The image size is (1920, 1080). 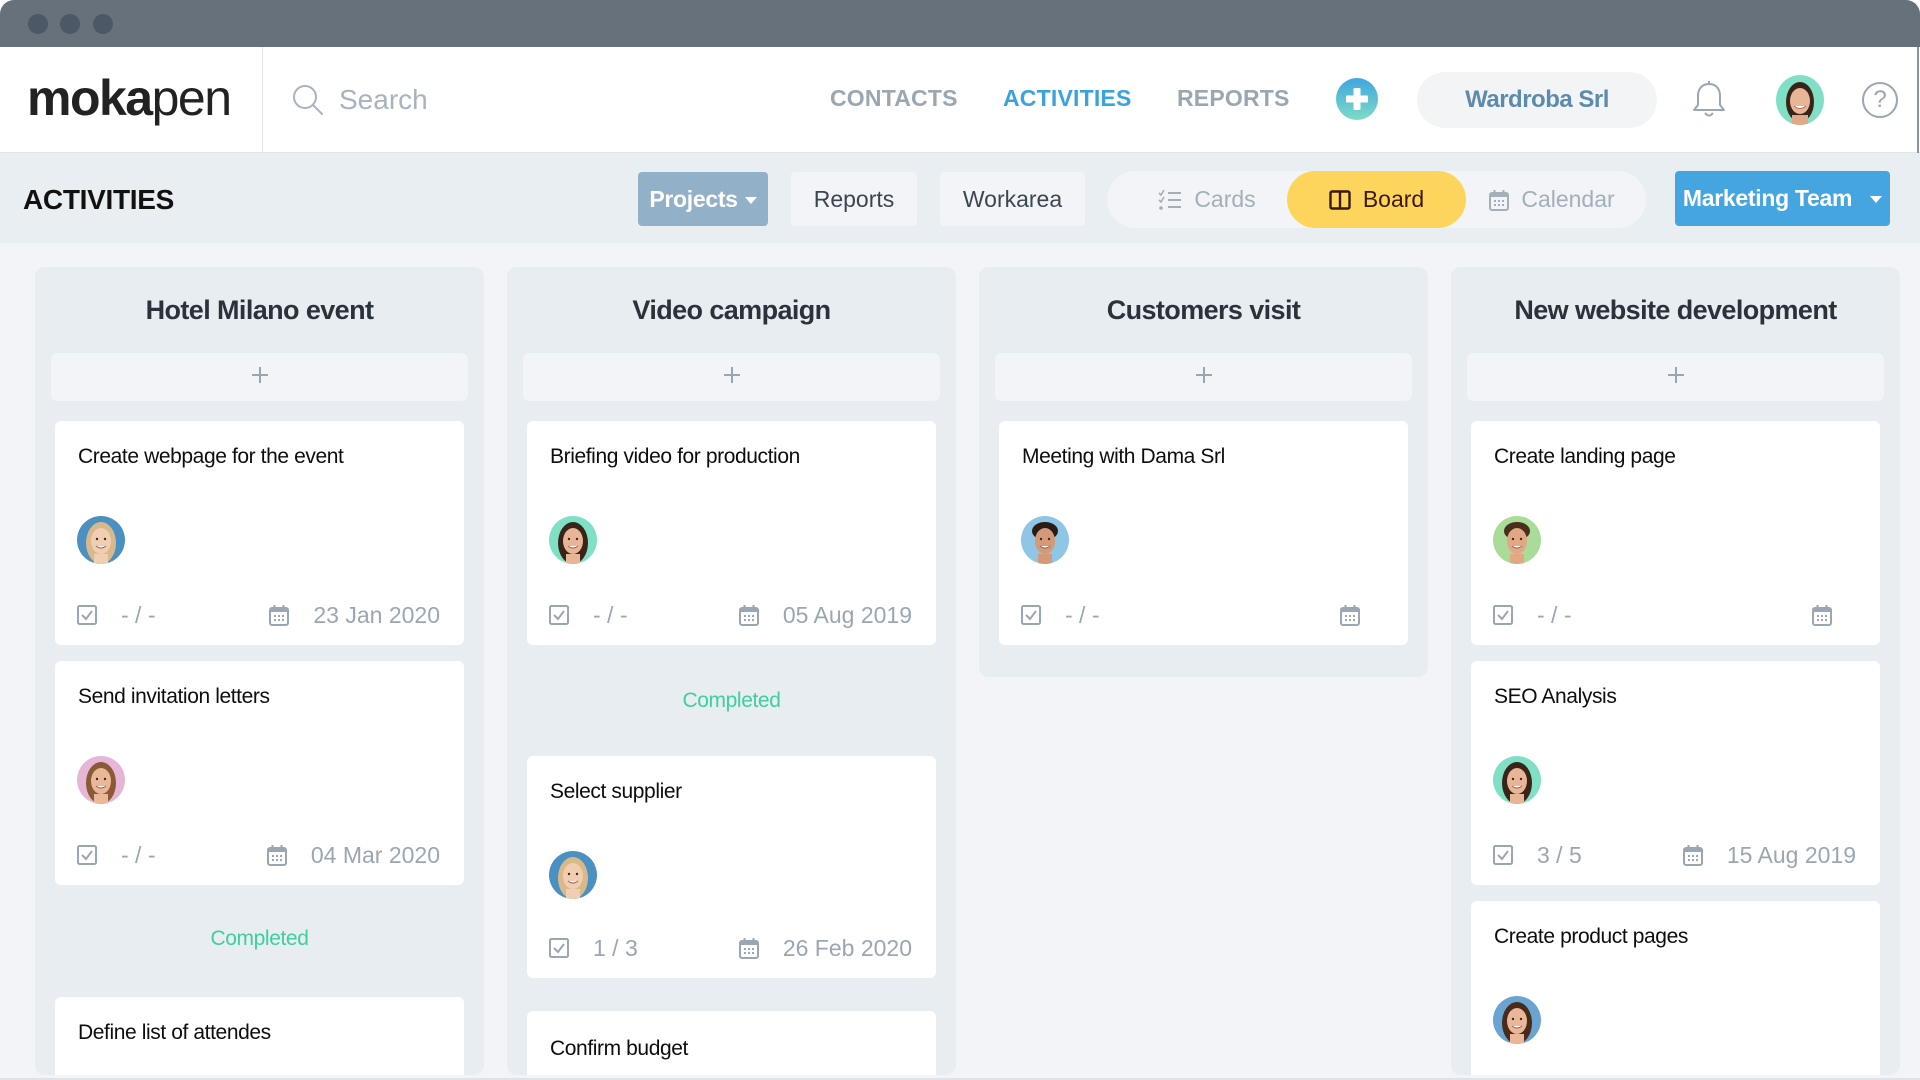 I want to click on card-title: Create landing page, so click(x=1585, y=456).